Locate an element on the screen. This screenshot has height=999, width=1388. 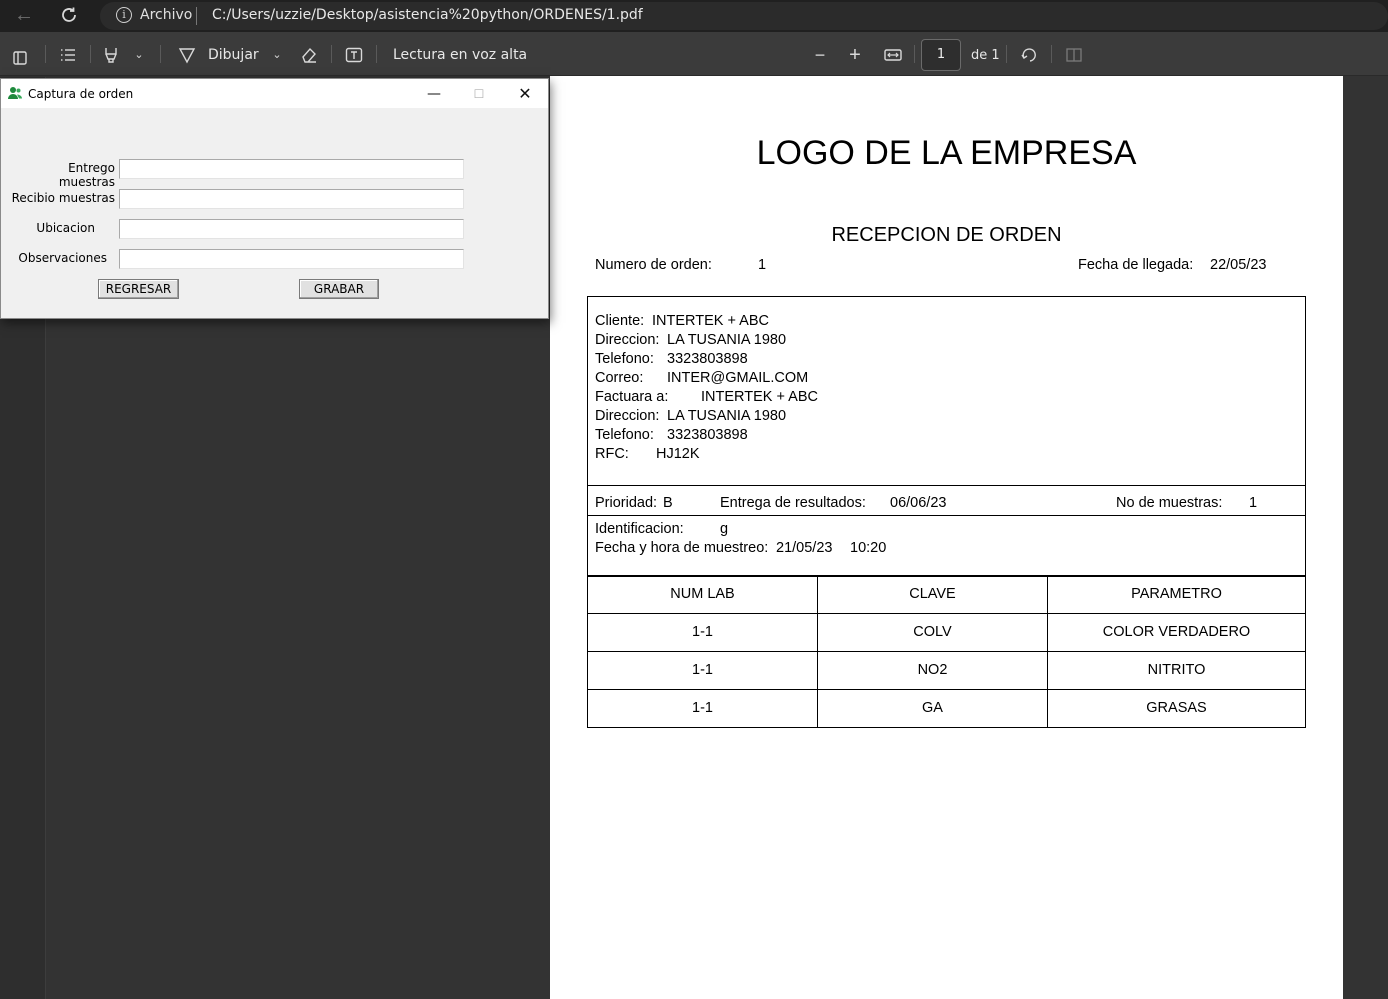
table-cell: GA is located at coordinates (932, 708).